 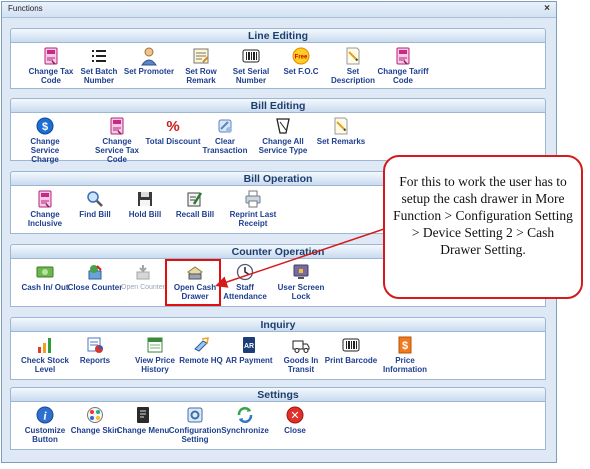 I want to click on change-menu-label: Change Menu, so click(x=143, y=430).